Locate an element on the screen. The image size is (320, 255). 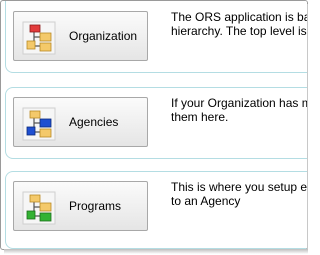
frame-shadow-bottom is located at coordinates (156, 251).